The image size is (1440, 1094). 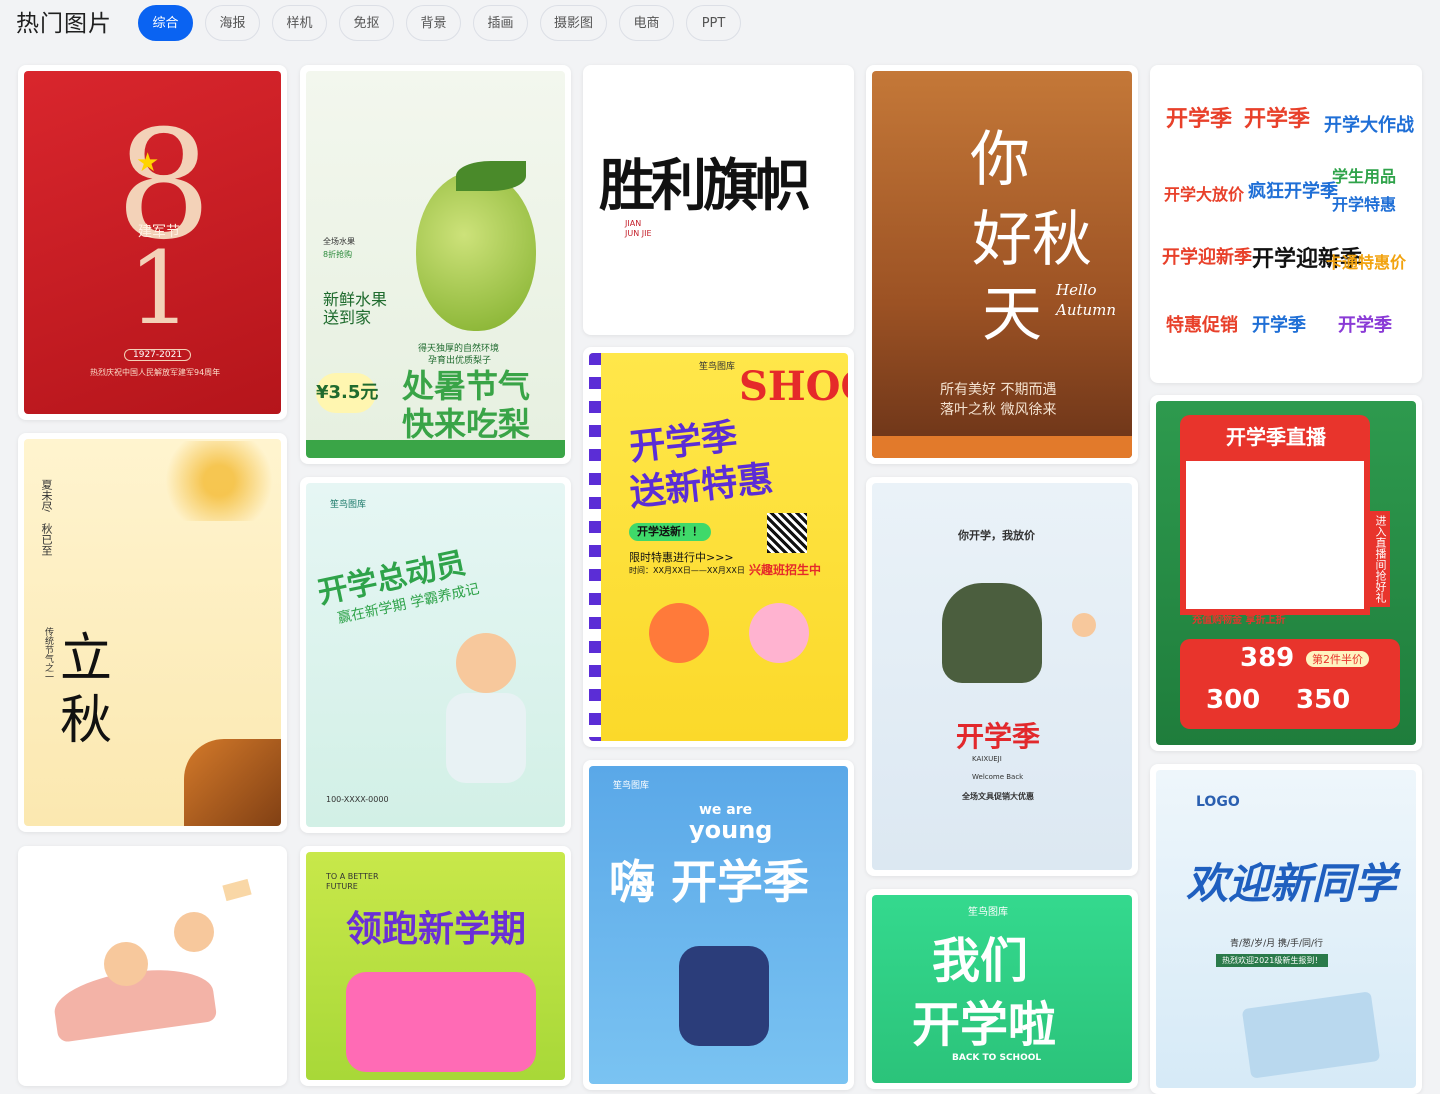 What do you see at coordinates (165, 23) in the screenshot?
I see `tab-all: 综合` at bounding box center [165, 23].